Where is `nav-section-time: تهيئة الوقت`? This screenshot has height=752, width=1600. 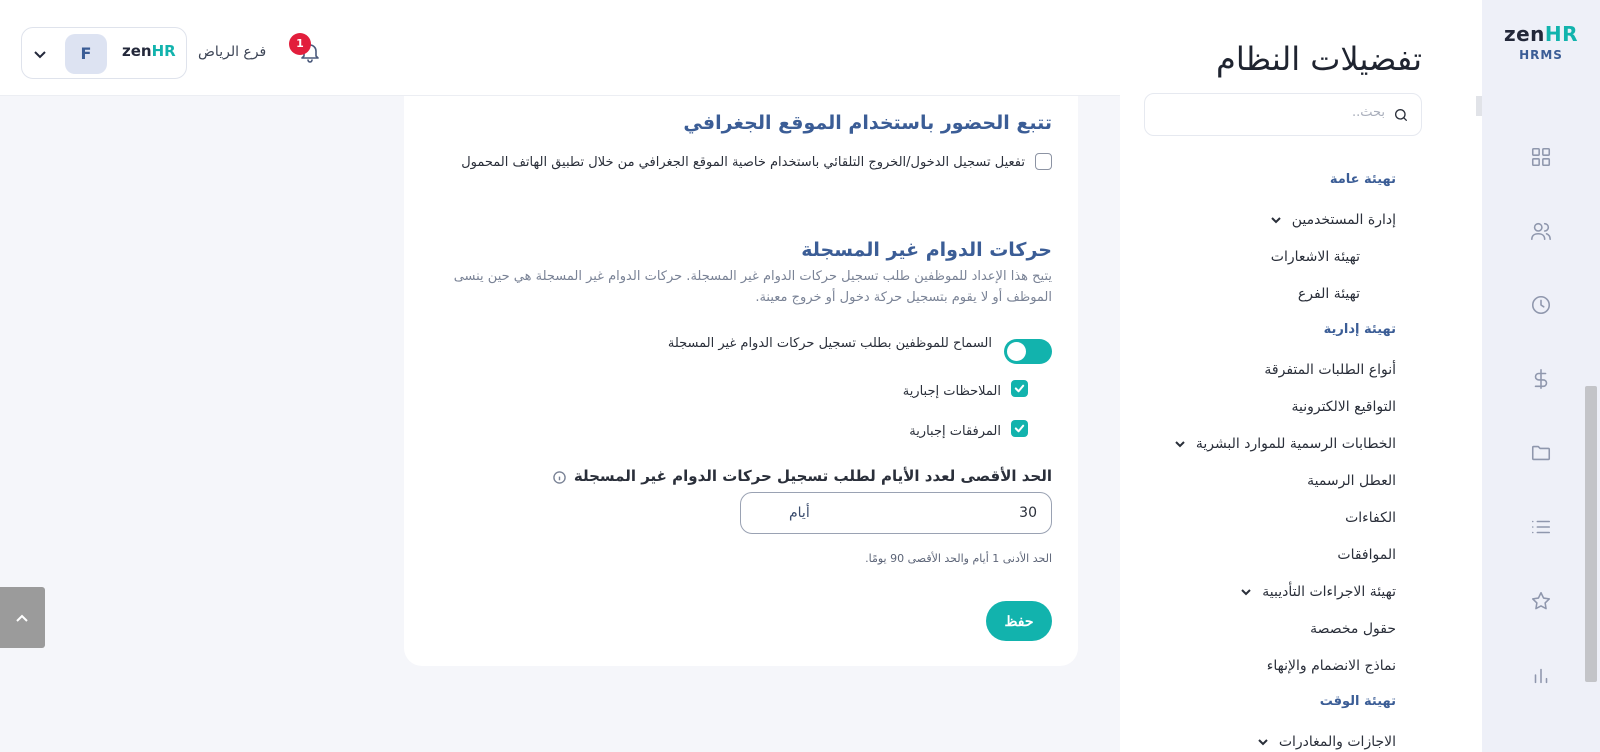
nav-section-time: تهيئة الوقت is located at coordinates (1357, 701).